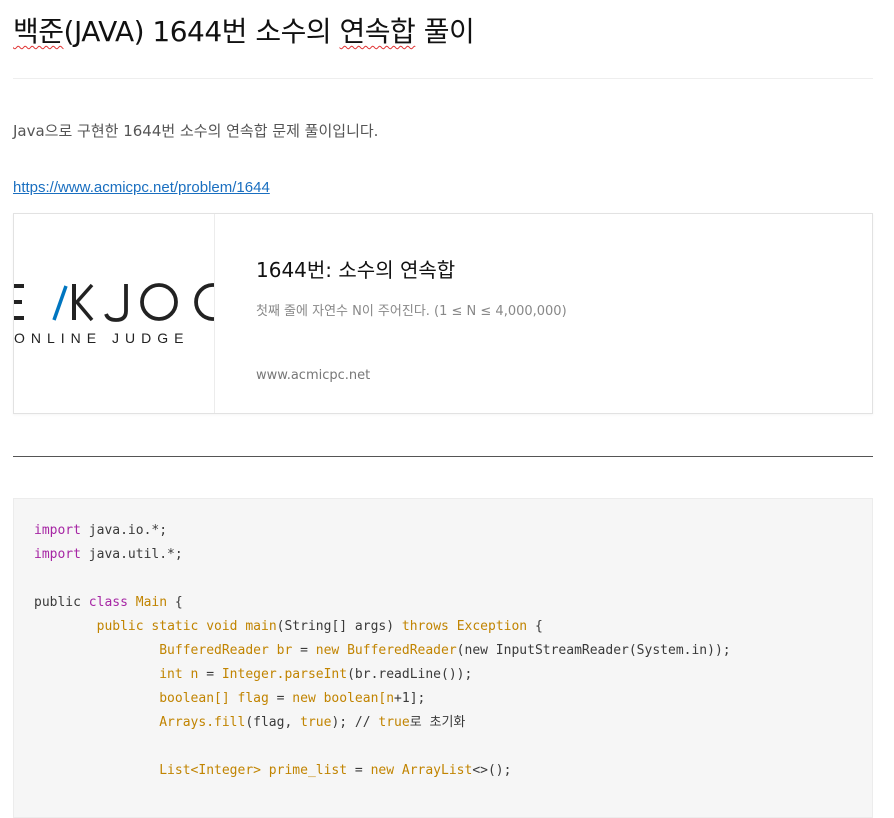 The image size is (894, 818). I want to click on code-token: 로 초기화, so click(437, 722).